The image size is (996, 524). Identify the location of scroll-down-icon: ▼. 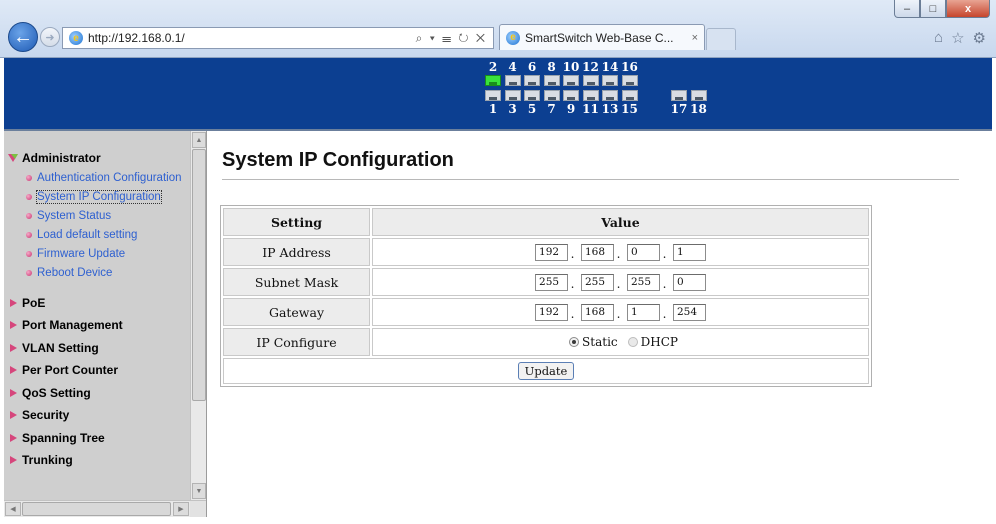
(199, 491).